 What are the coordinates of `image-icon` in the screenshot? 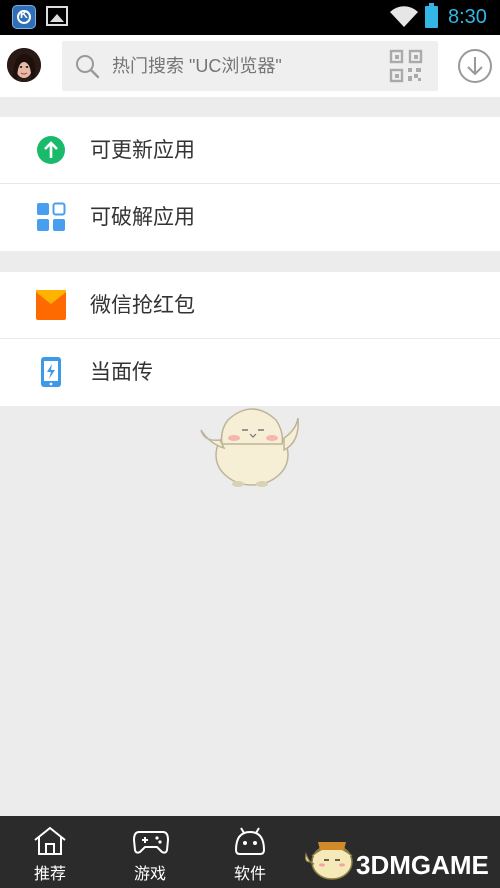 It's located at (57, 16).